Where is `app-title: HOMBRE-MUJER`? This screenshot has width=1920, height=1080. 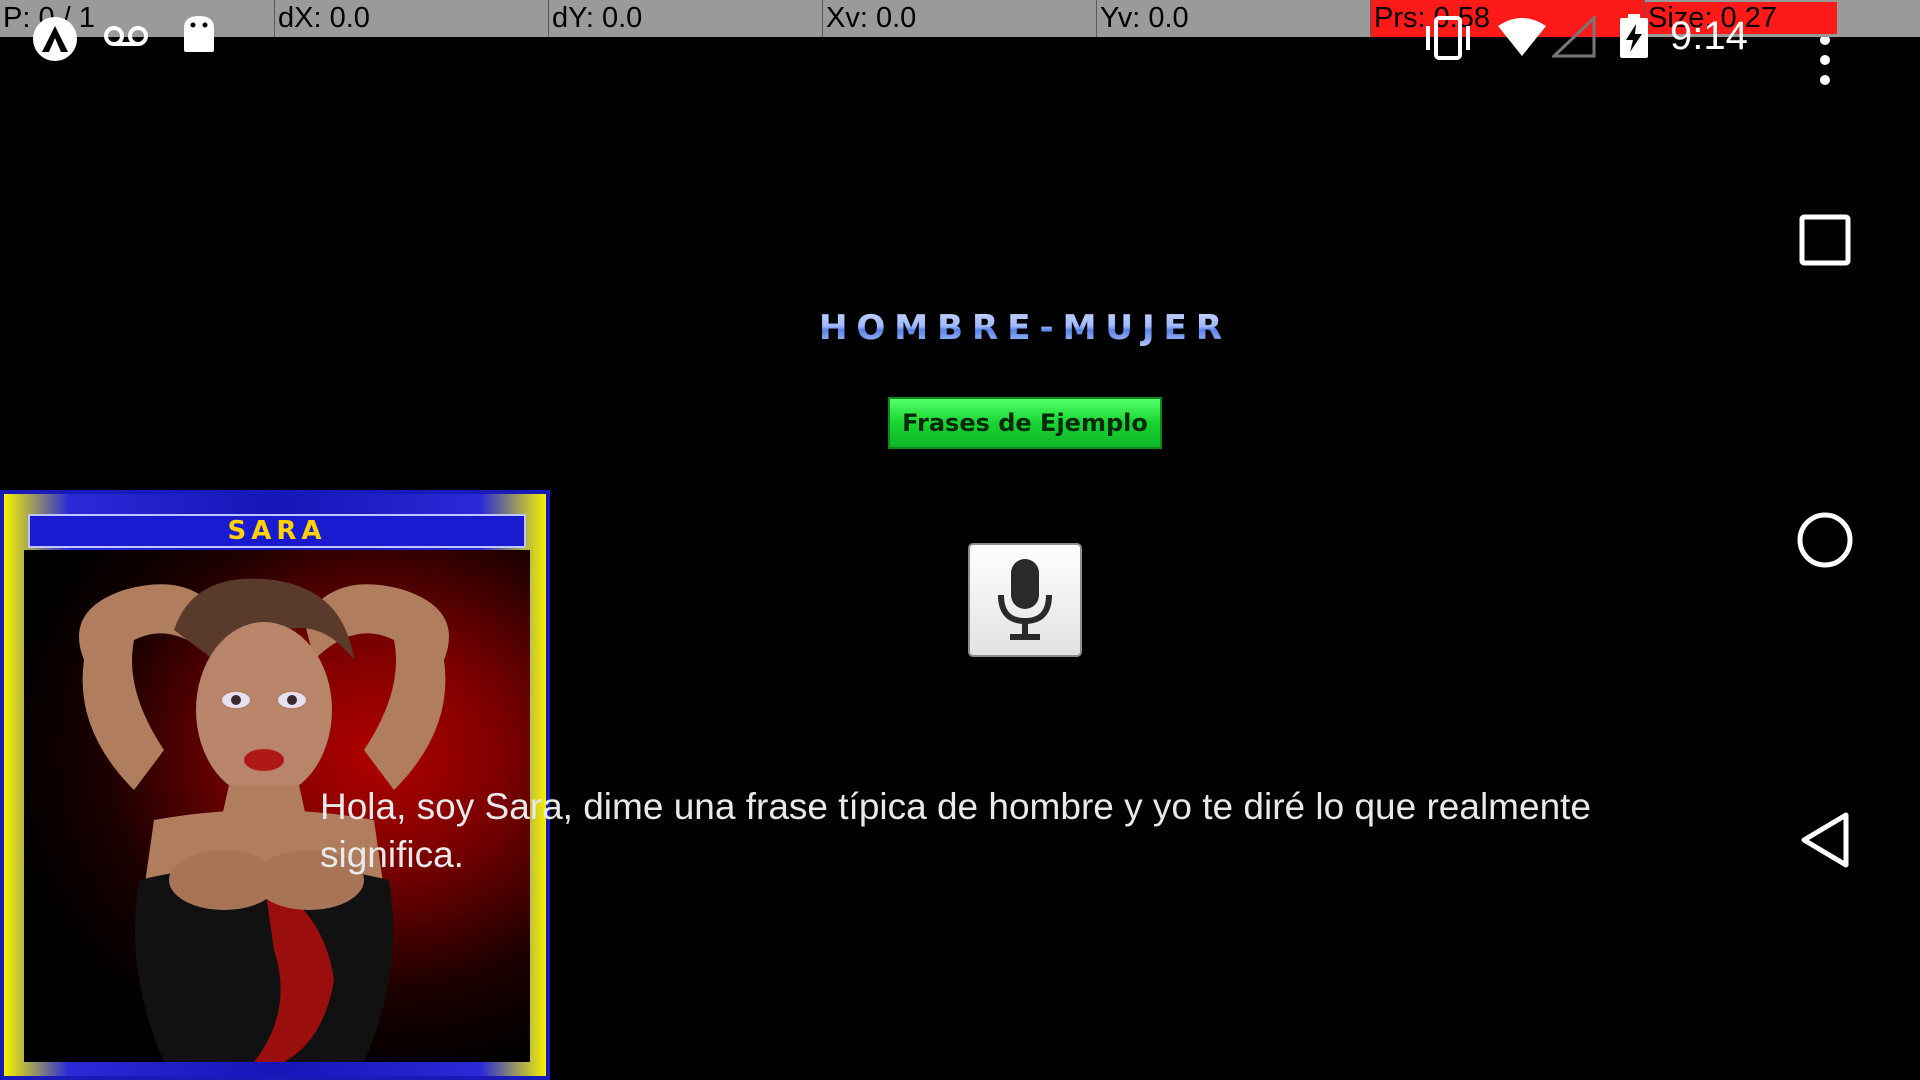
app-title: HOMBRE-MUJER is located at coordinates (1025, 328).